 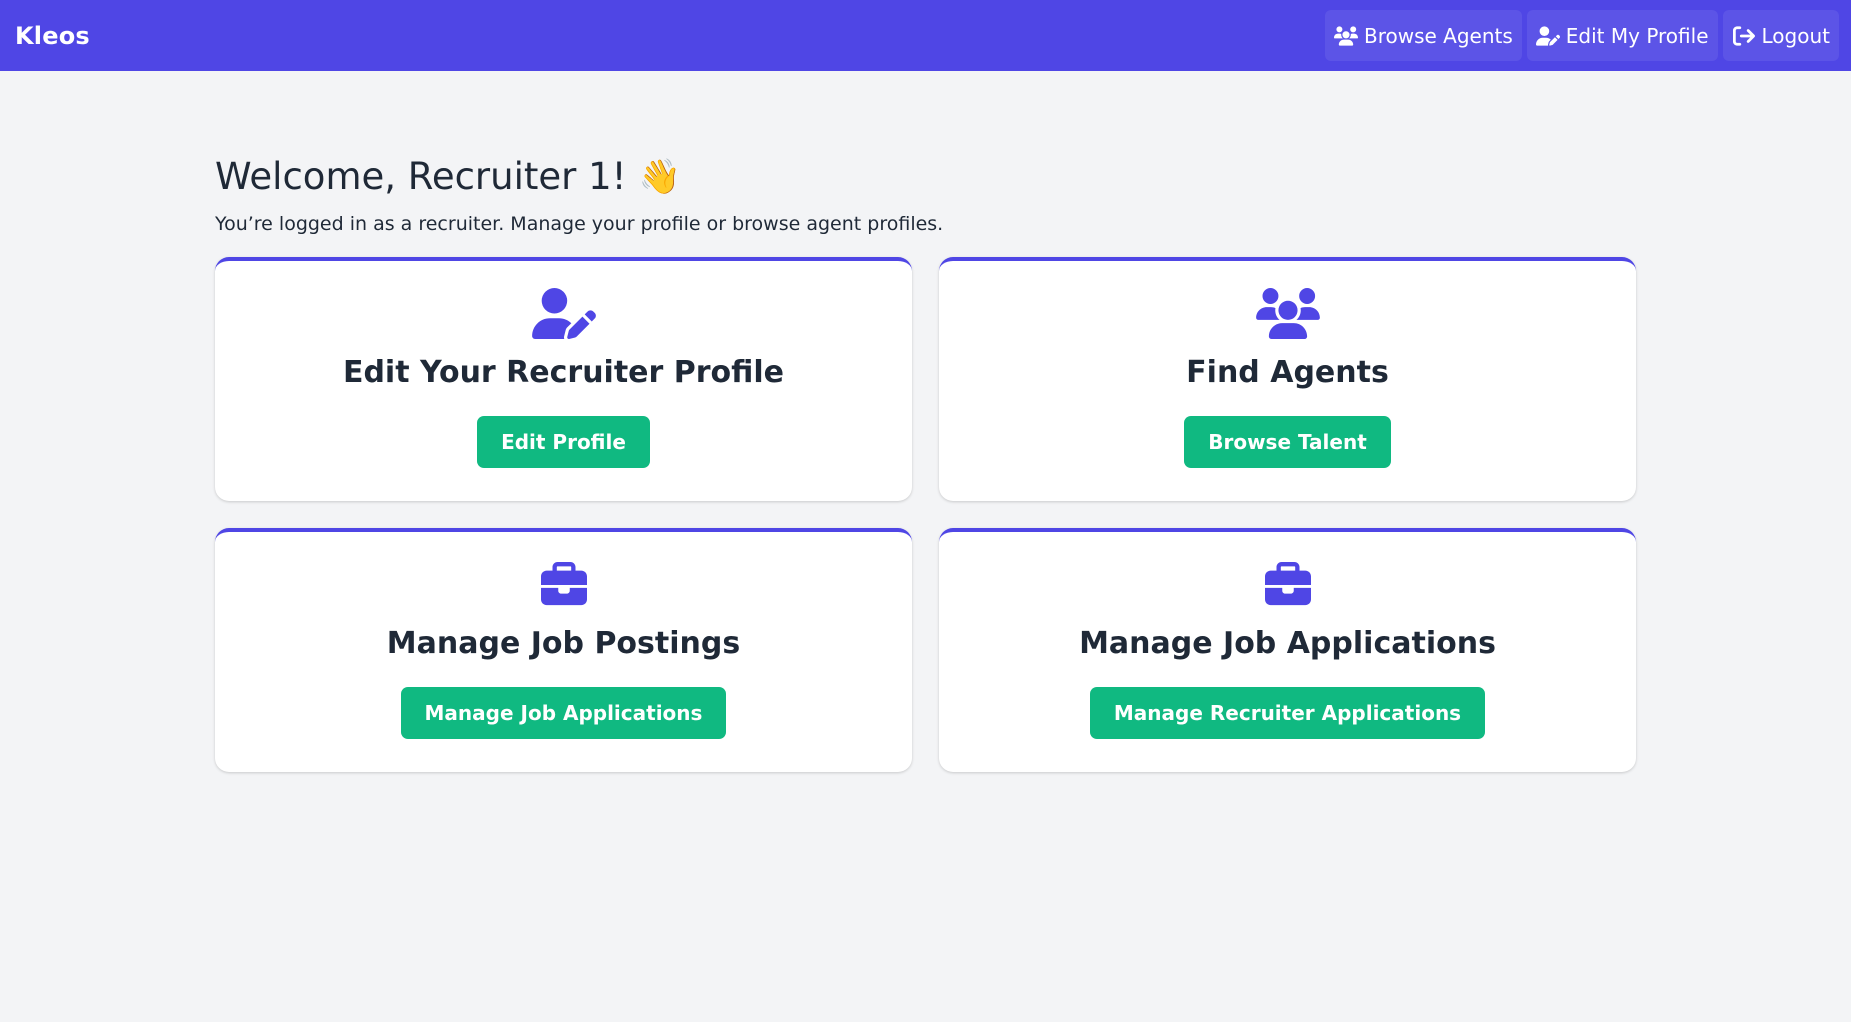 I want to click on nav-logout-link: Logout, so click(x=1780, y=35).